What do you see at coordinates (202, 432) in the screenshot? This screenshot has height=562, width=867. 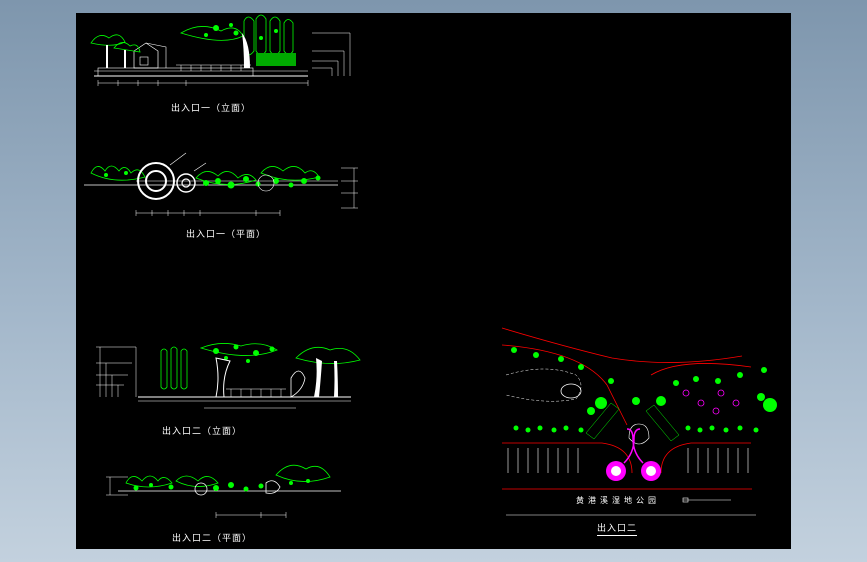 I see `caption-entrance-2-elevation: 出入口二（立面）` at bounding box center [202, 432].